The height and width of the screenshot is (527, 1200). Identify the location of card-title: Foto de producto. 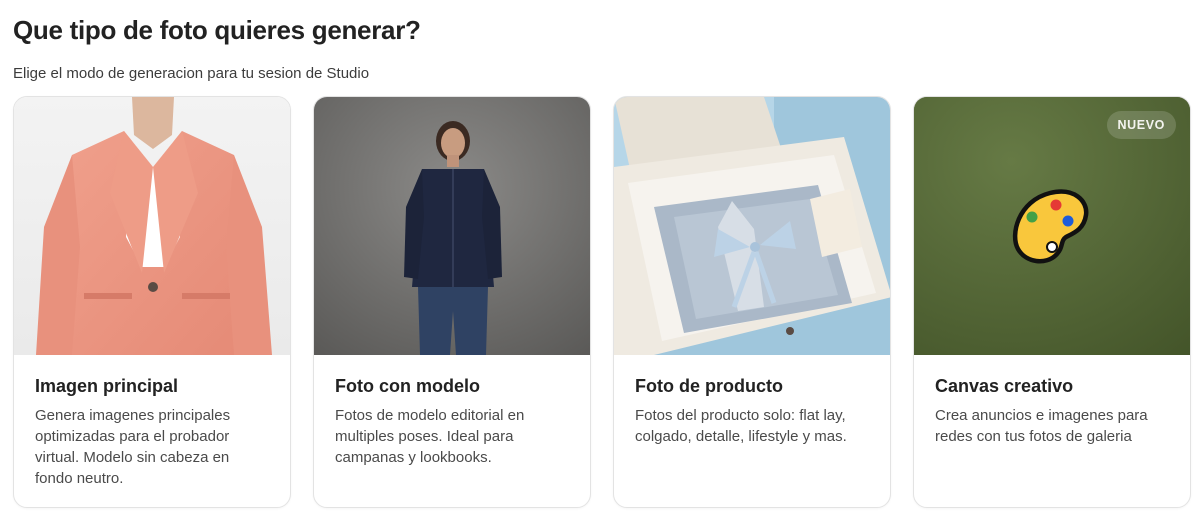
(709, 386).